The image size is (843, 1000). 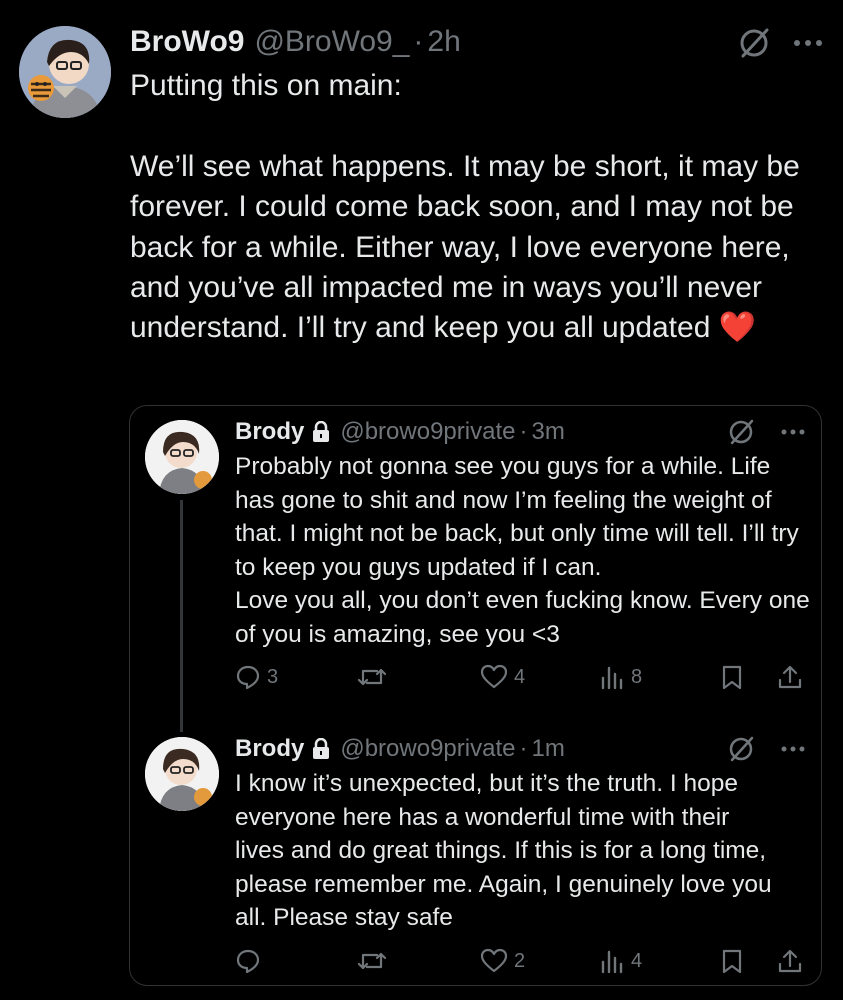 What do you see at coordinates (187, 42) in the screenshot?
I see `display-name: BroWo9` at bounding box center [187, 42].